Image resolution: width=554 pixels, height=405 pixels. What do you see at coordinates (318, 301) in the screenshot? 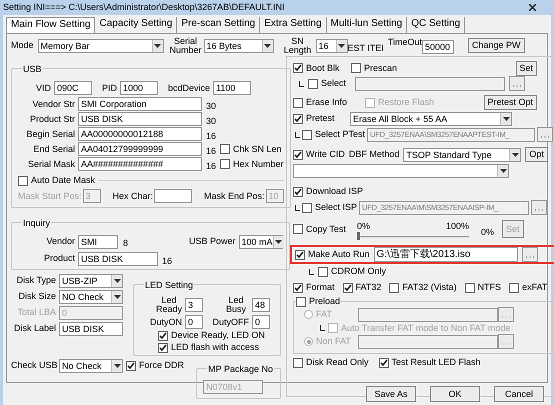
I see `preload-checkbox: Preload` at bounding box center [318, 301].